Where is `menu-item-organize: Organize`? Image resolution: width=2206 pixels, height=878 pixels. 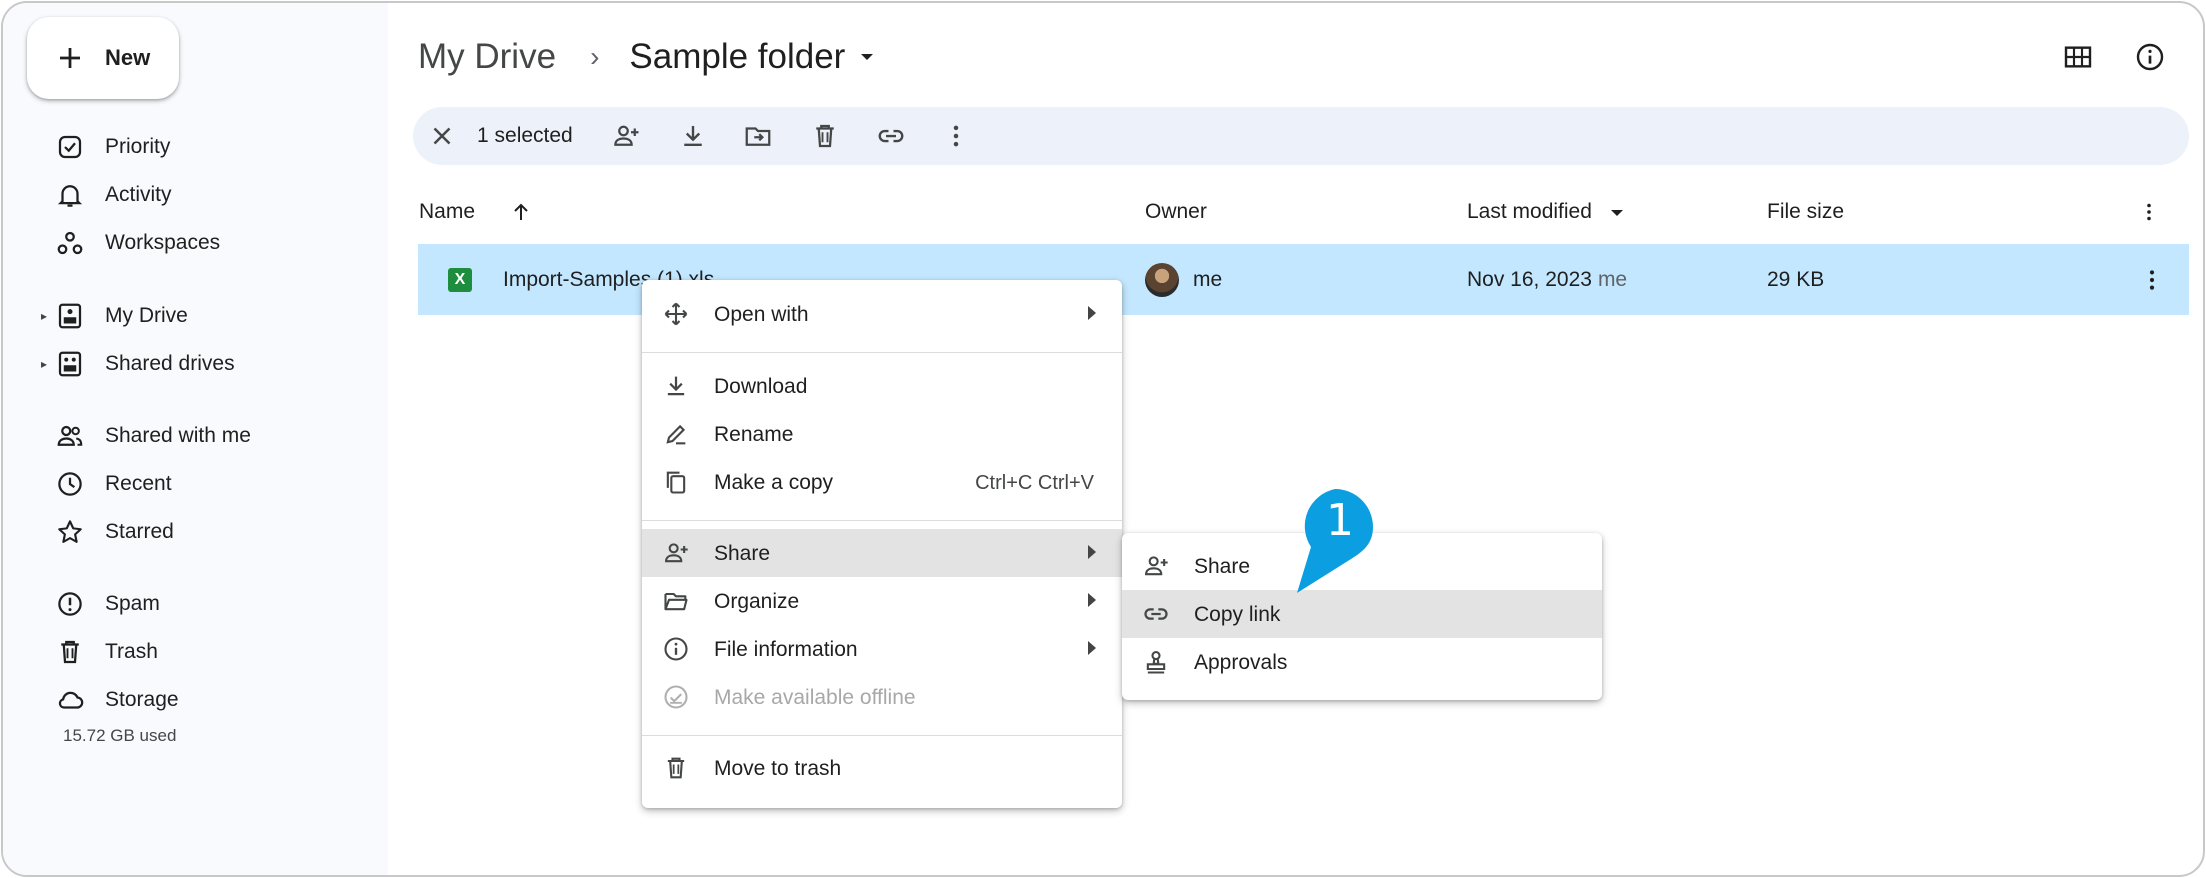 menu-item-organize: Organize is located at coordinates (882, 601).